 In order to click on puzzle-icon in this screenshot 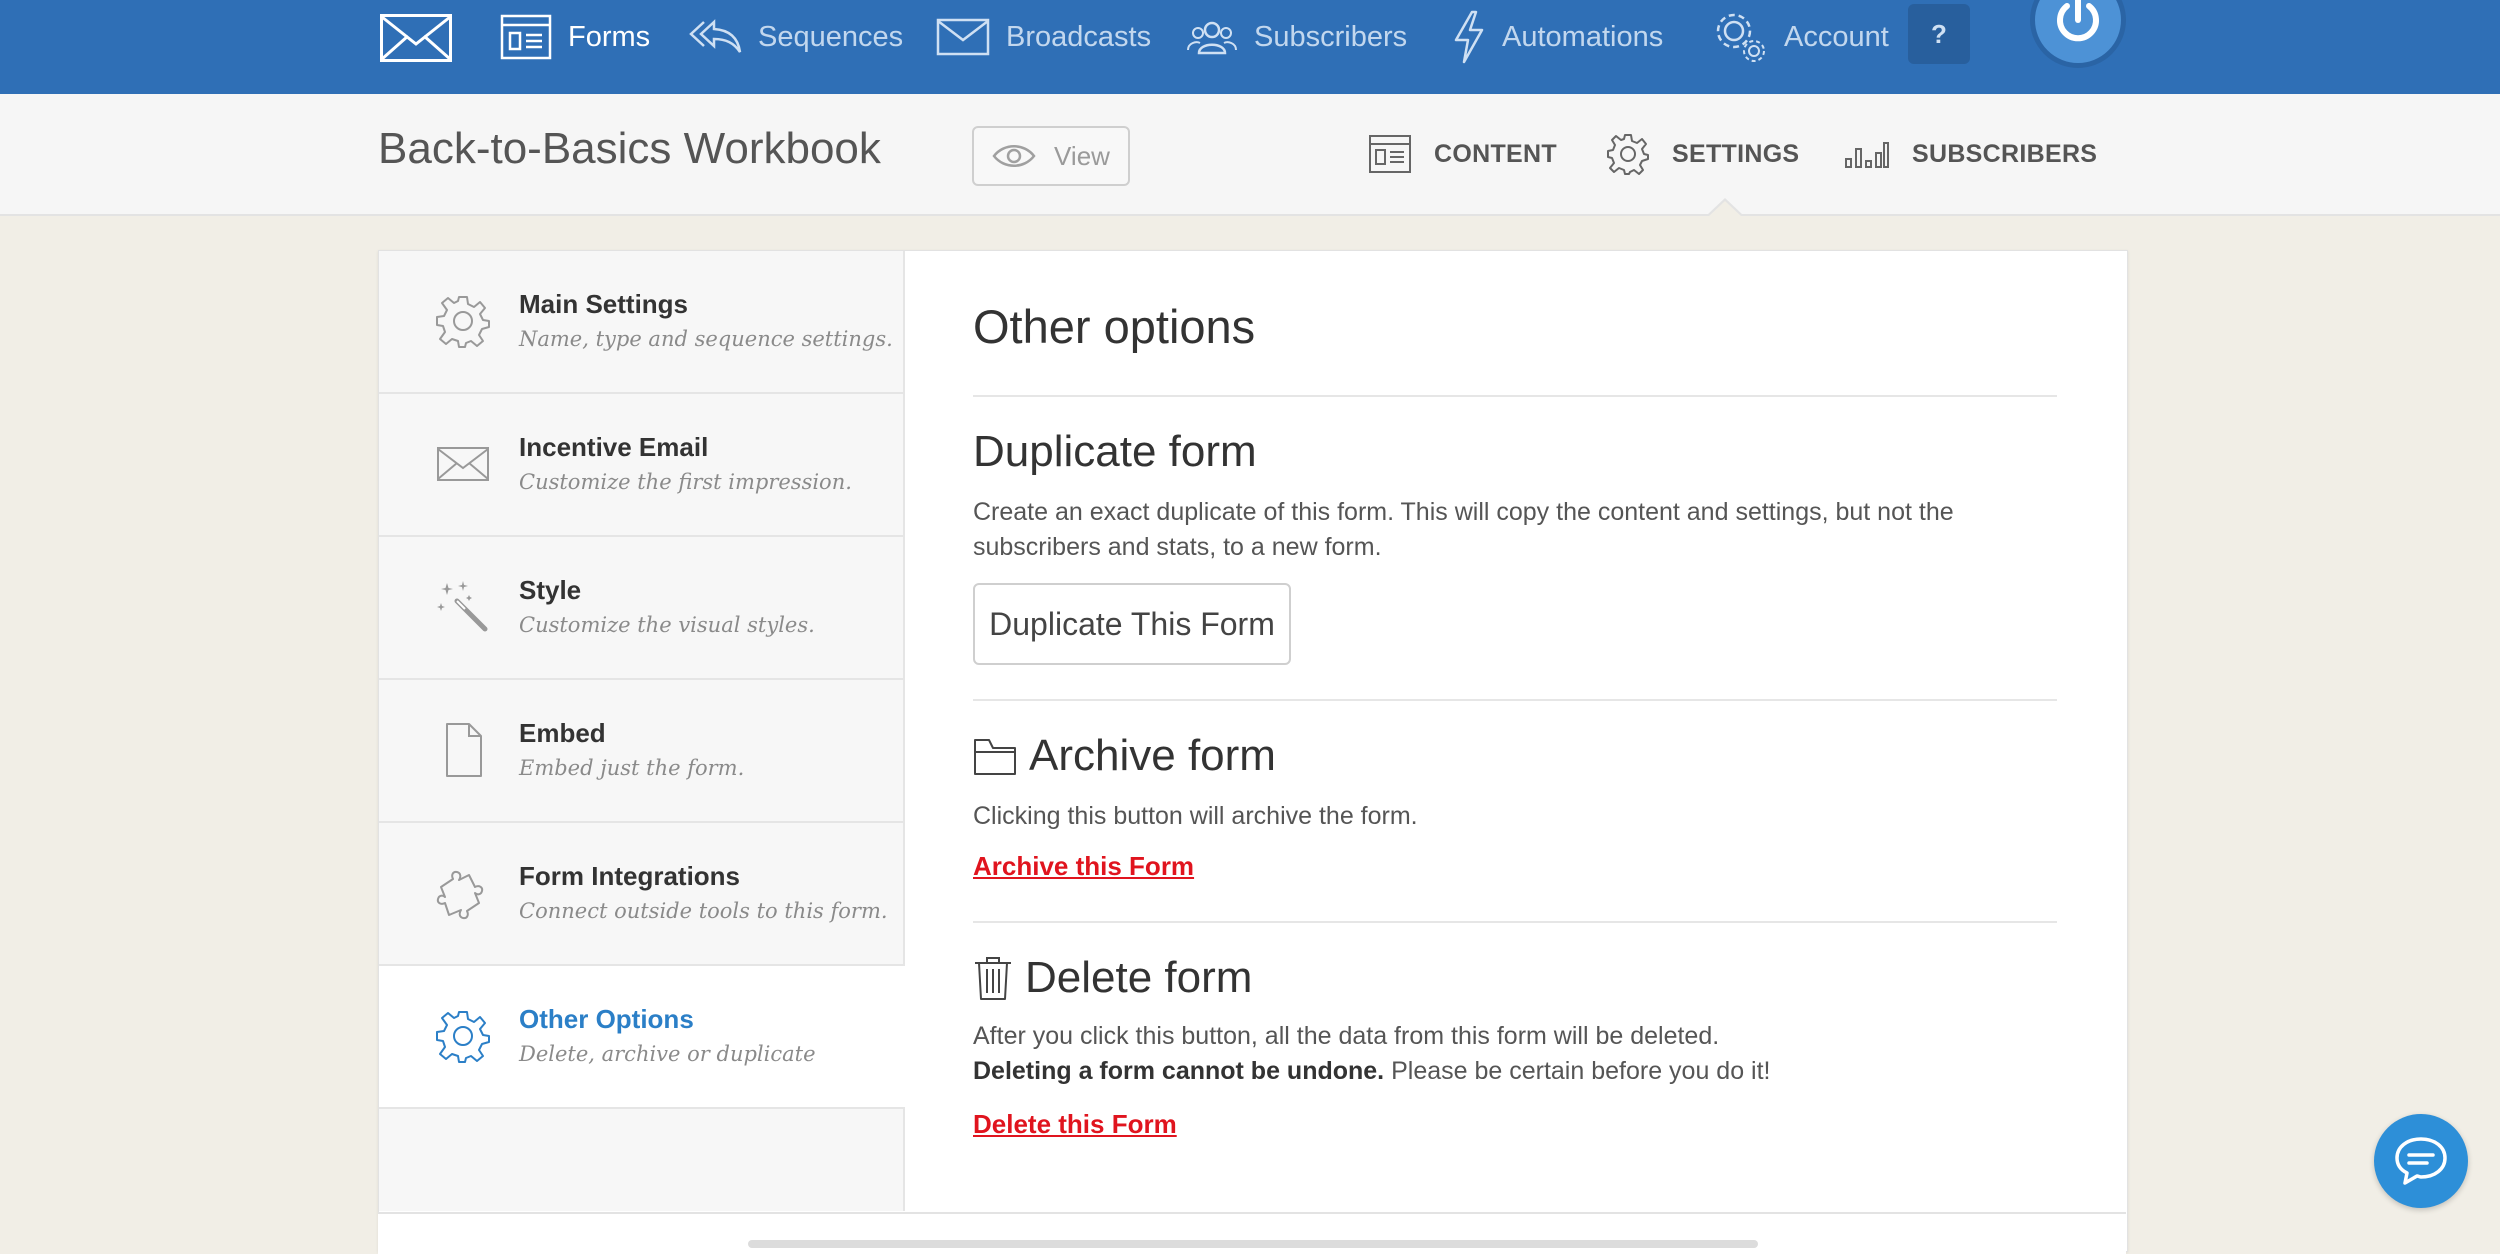, I will do `click(460, 895)`.